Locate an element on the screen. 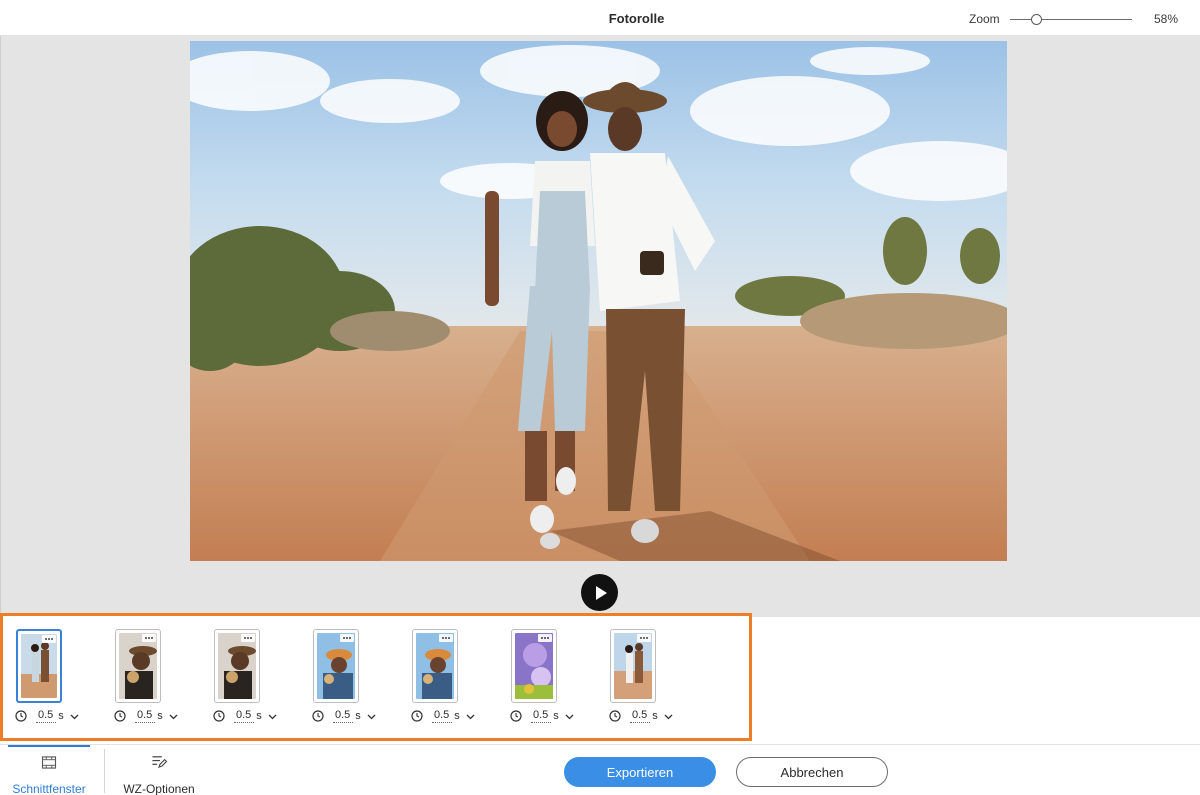  cancel-button: Abbrechen is located at coordinates (812, 772).